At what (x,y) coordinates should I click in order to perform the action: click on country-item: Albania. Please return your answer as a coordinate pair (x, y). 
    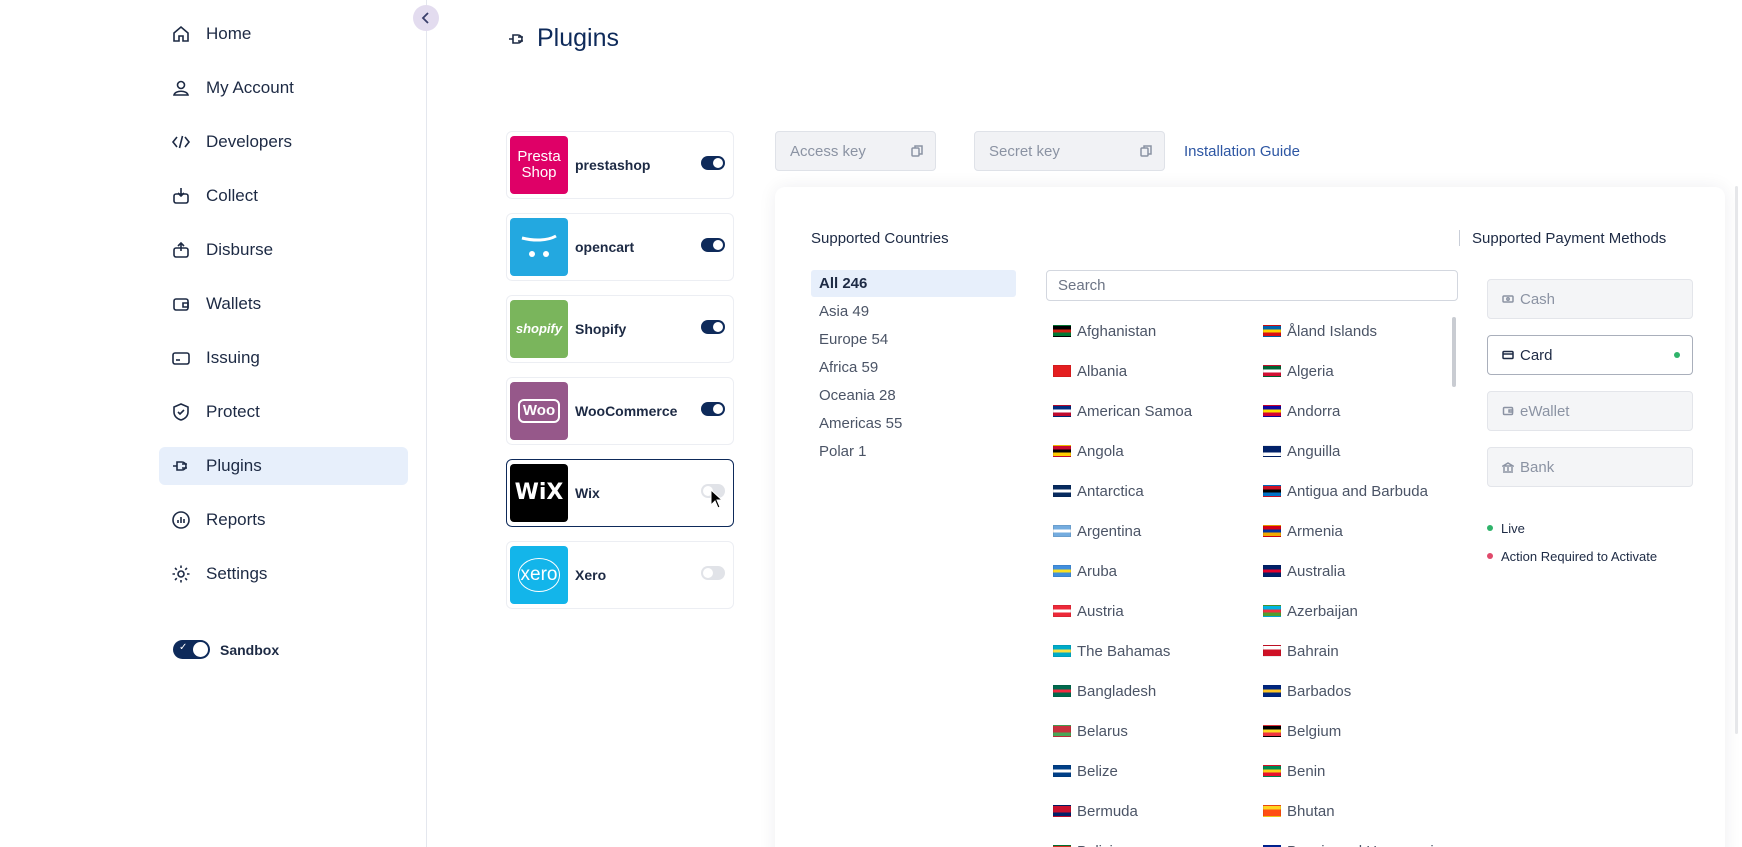
    Looking at the image, I should click on (1158, 371).